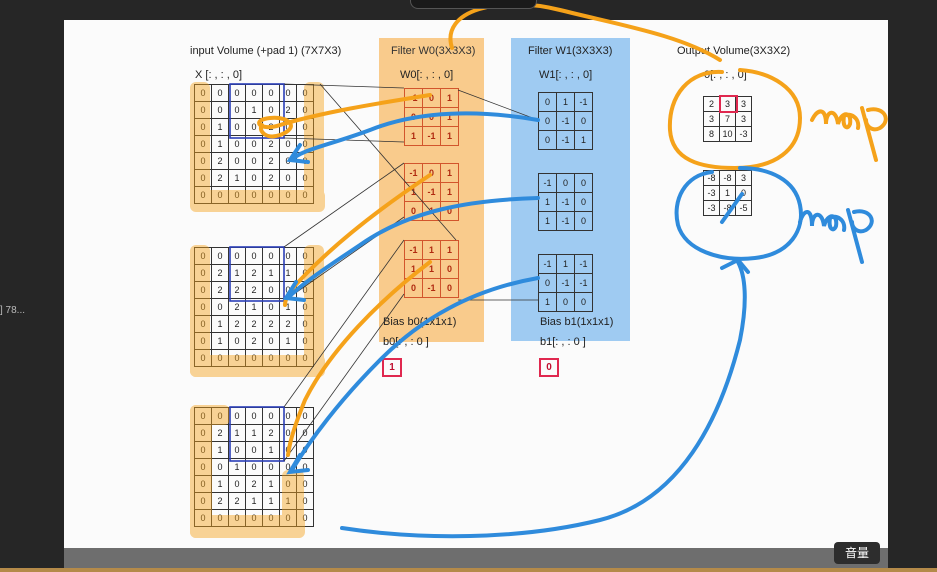 The image size is (937, 572). Describe the element at coordinates (476, 558) in the screenshot. I see `video-controls-bar` at that location.